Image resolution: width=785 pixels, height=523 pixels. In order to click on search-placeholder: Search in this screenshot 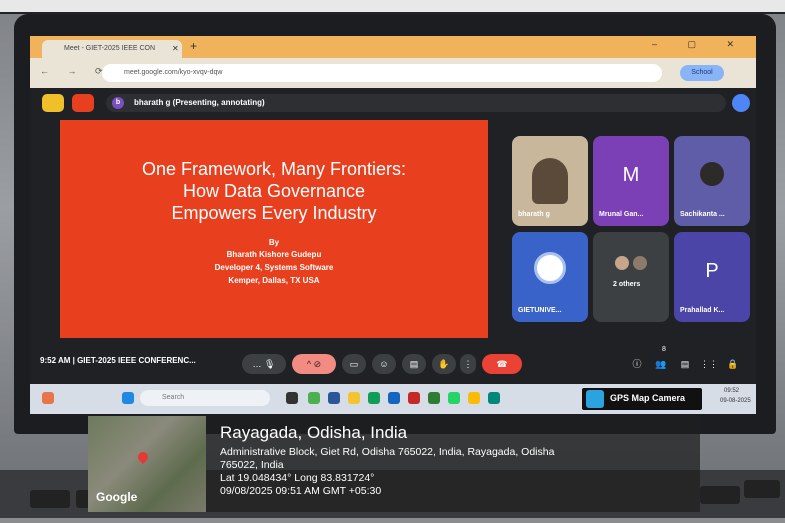, I will do `click(173, 397)`.